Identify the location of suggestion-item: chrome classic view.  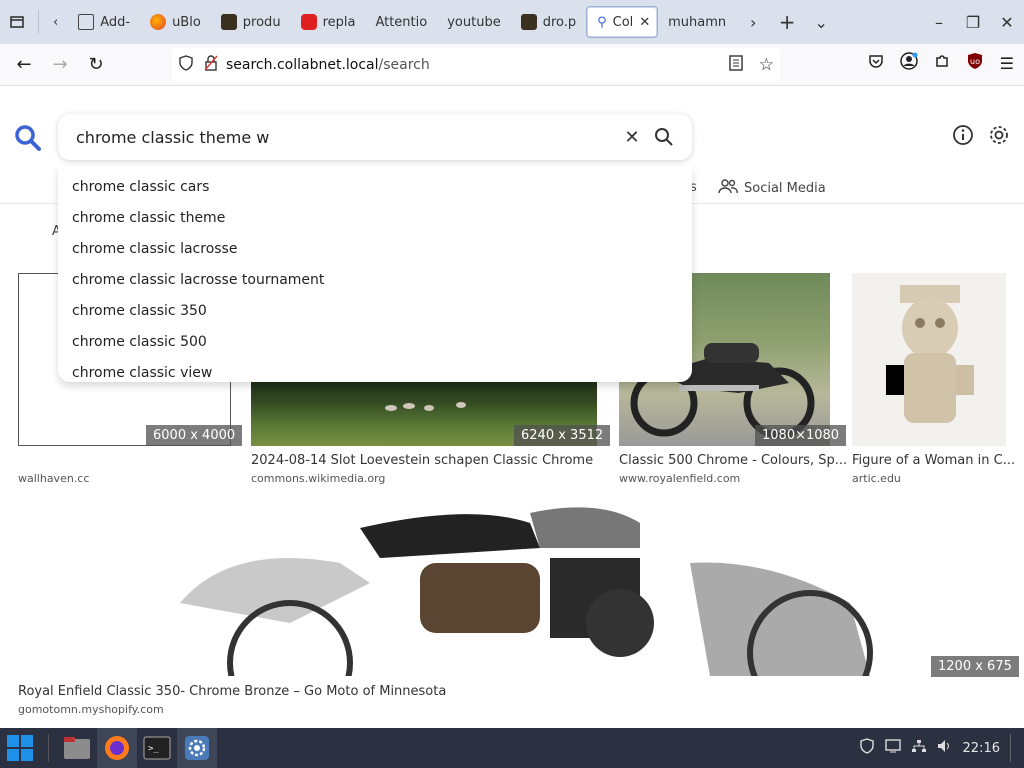
(375, 373).